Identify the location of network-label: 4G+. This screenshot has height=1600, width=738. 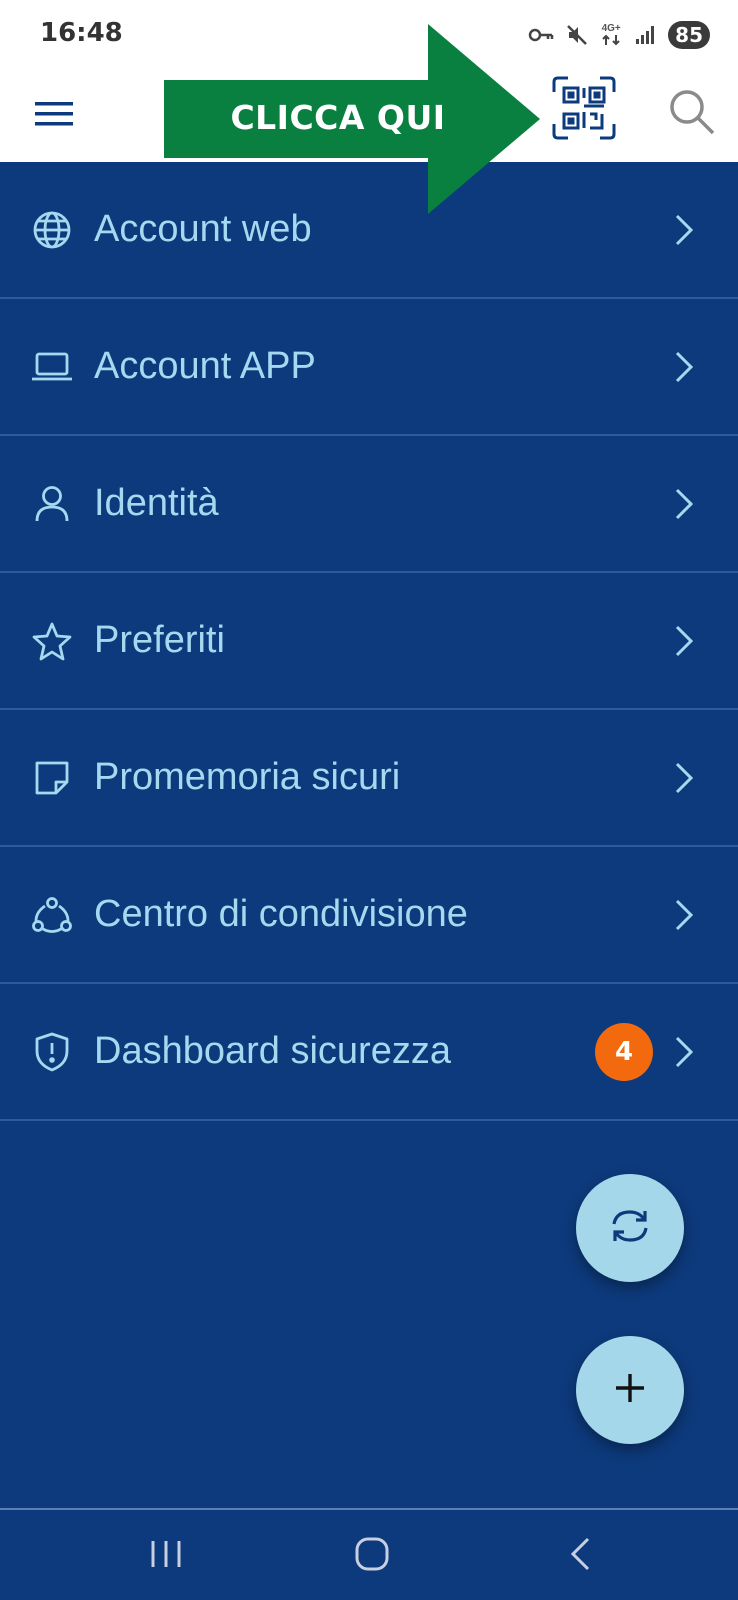
(611, 28).